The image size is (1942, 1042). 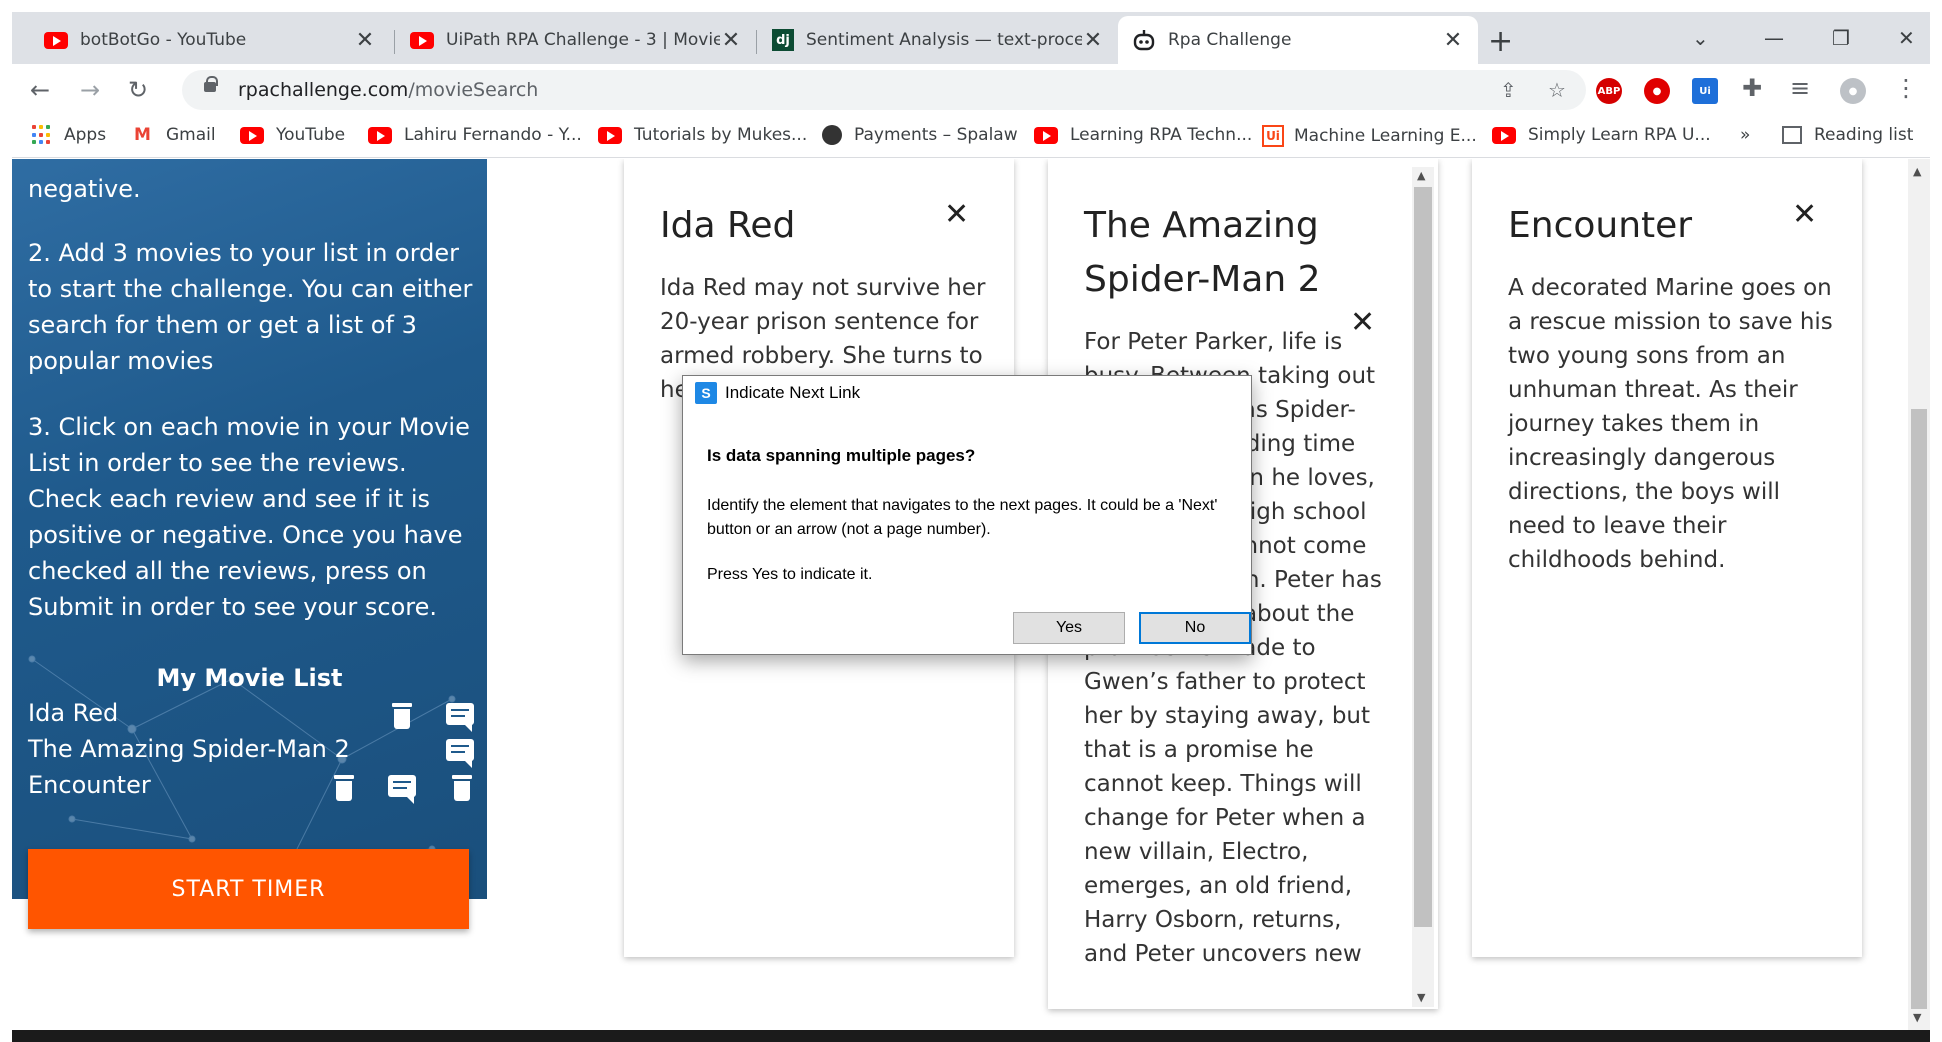 What do you see at coordinates (84, 189) in the screenshot?
I see `instruction-tail: negative.` at bounding box center [84, 189].